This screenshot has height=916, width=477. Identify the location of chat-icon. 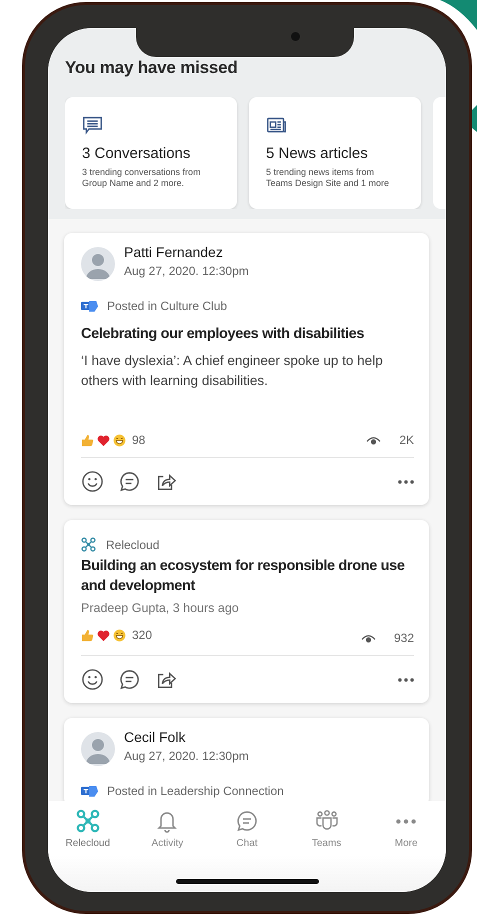
(246, 821).